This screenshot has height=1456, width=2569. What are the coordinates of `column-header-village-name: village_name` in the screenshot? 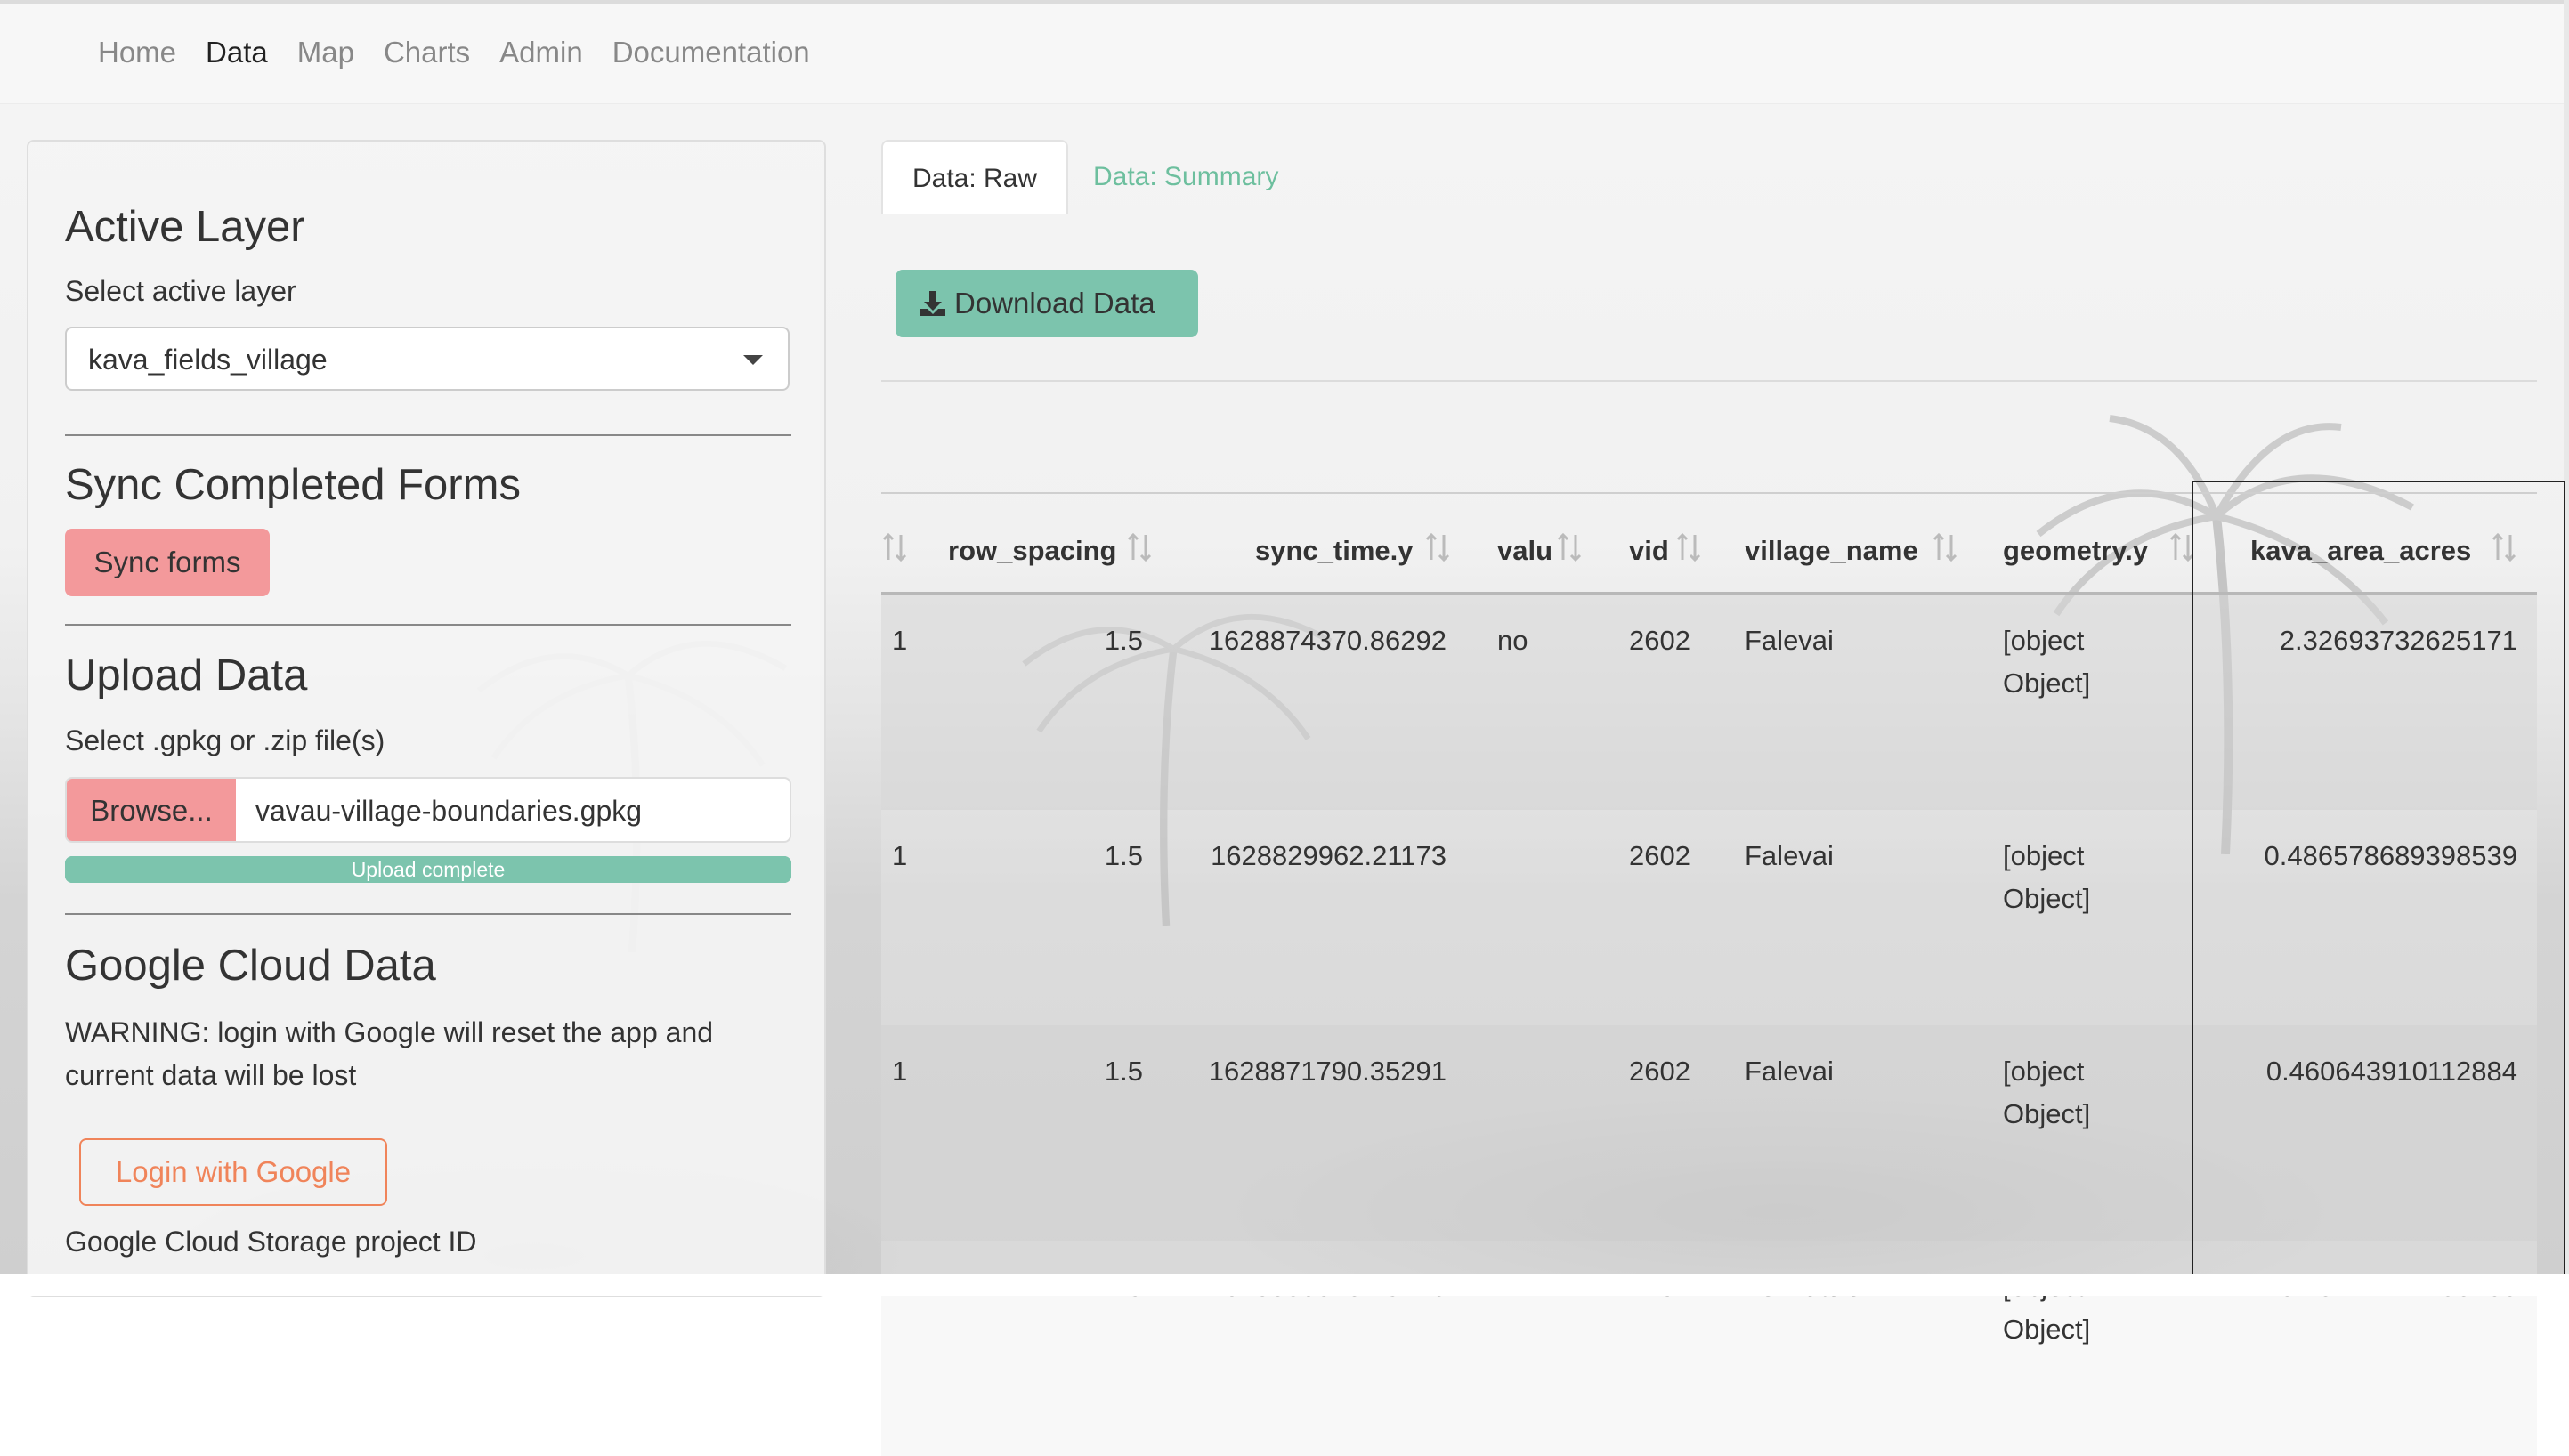 It's located at (1831, 551).